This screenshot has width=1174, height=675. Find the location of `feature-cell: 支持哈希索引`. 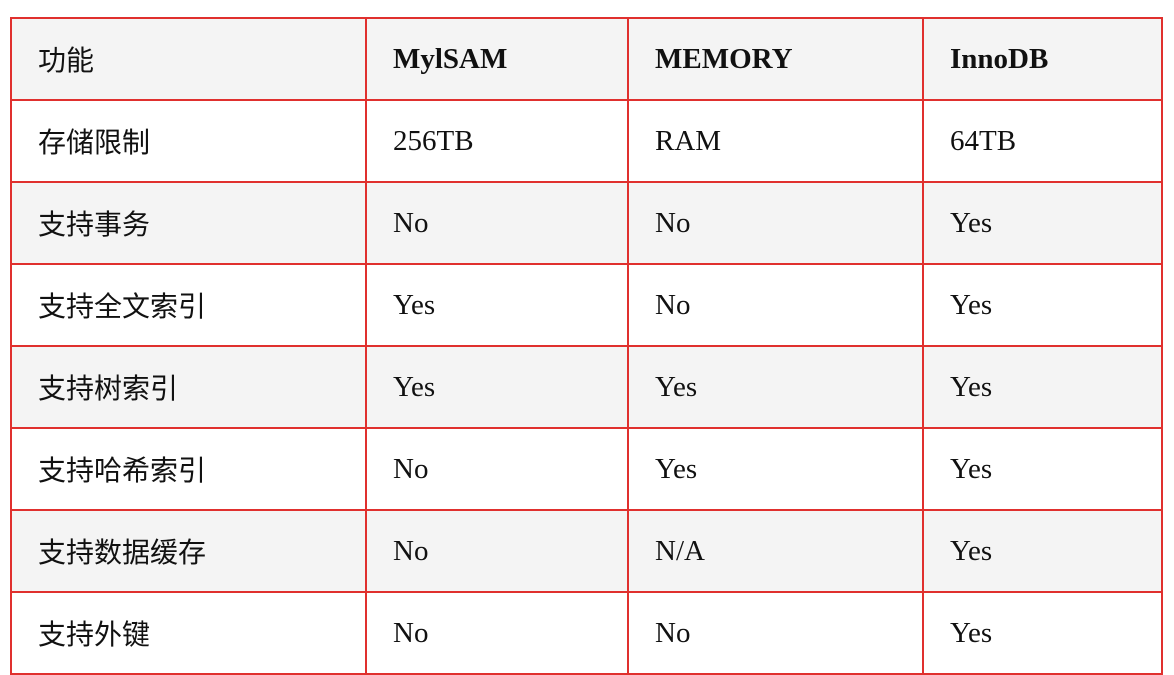

feature-cell: 支持哈希索引 is located at coordinates (188, 469).